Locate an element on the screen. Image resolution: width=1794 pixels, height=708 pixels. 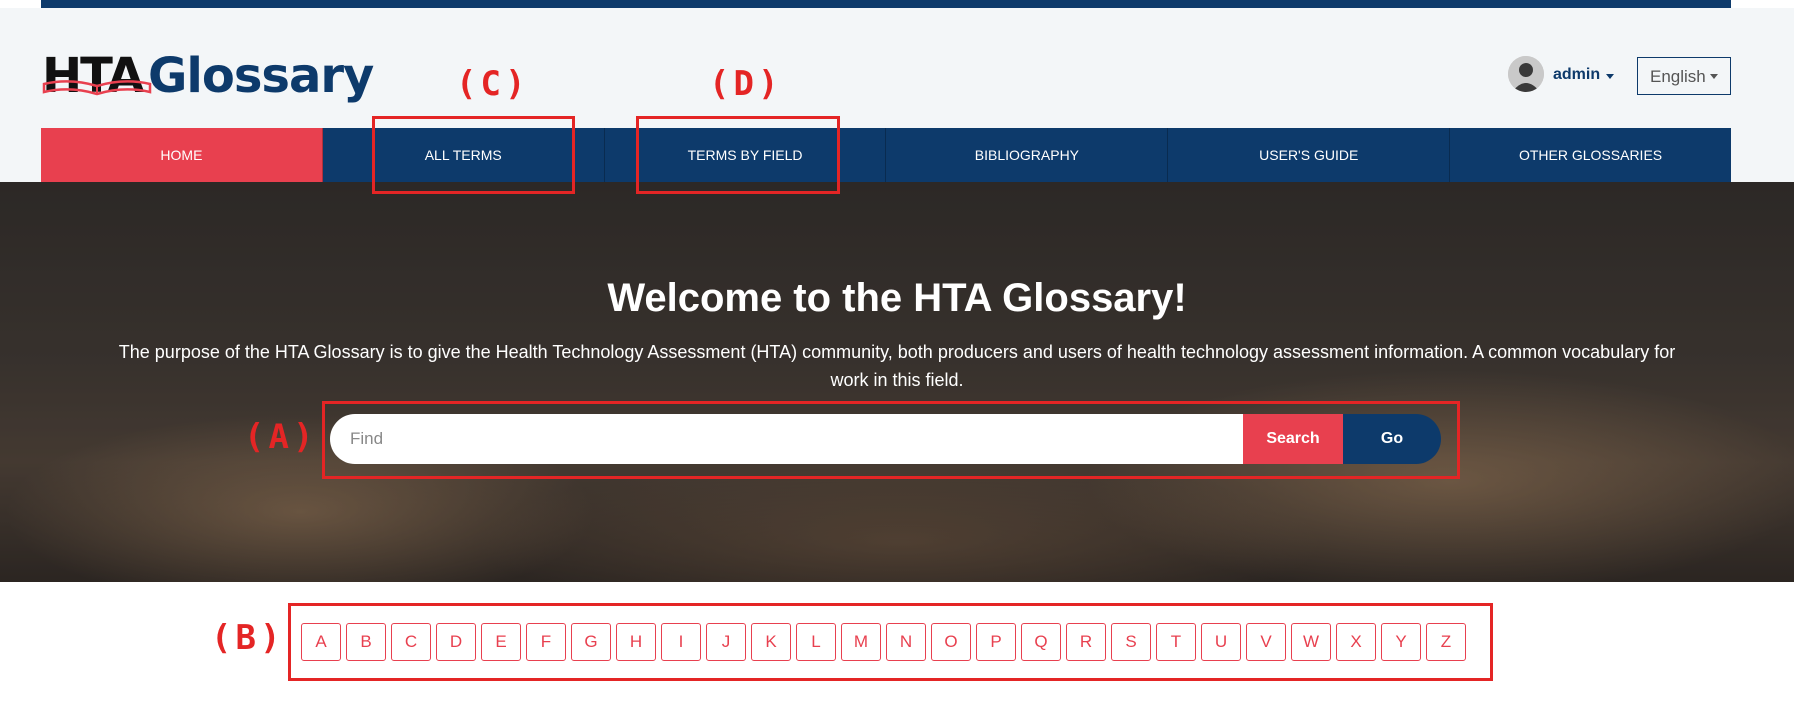
language-selected-value: English is located at coordinates (1678, 76).